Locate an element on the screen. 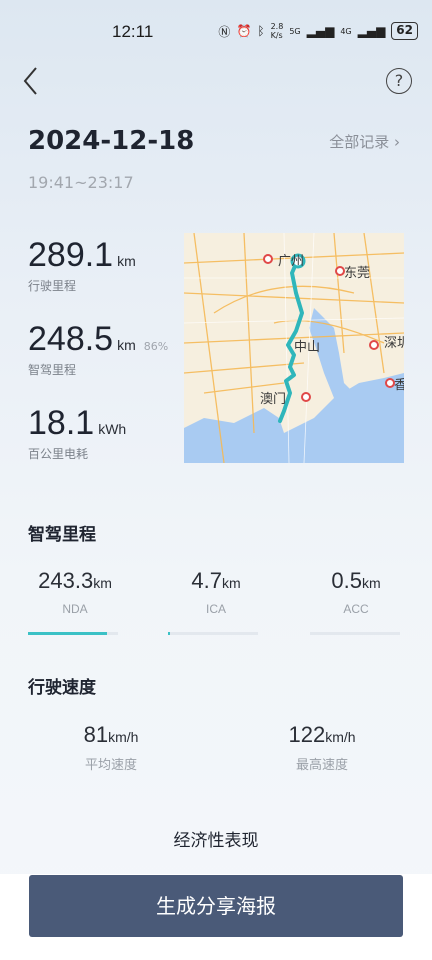 The image size is (432, 960). stat-value: 248.5 is located at coordinates (71, 339).